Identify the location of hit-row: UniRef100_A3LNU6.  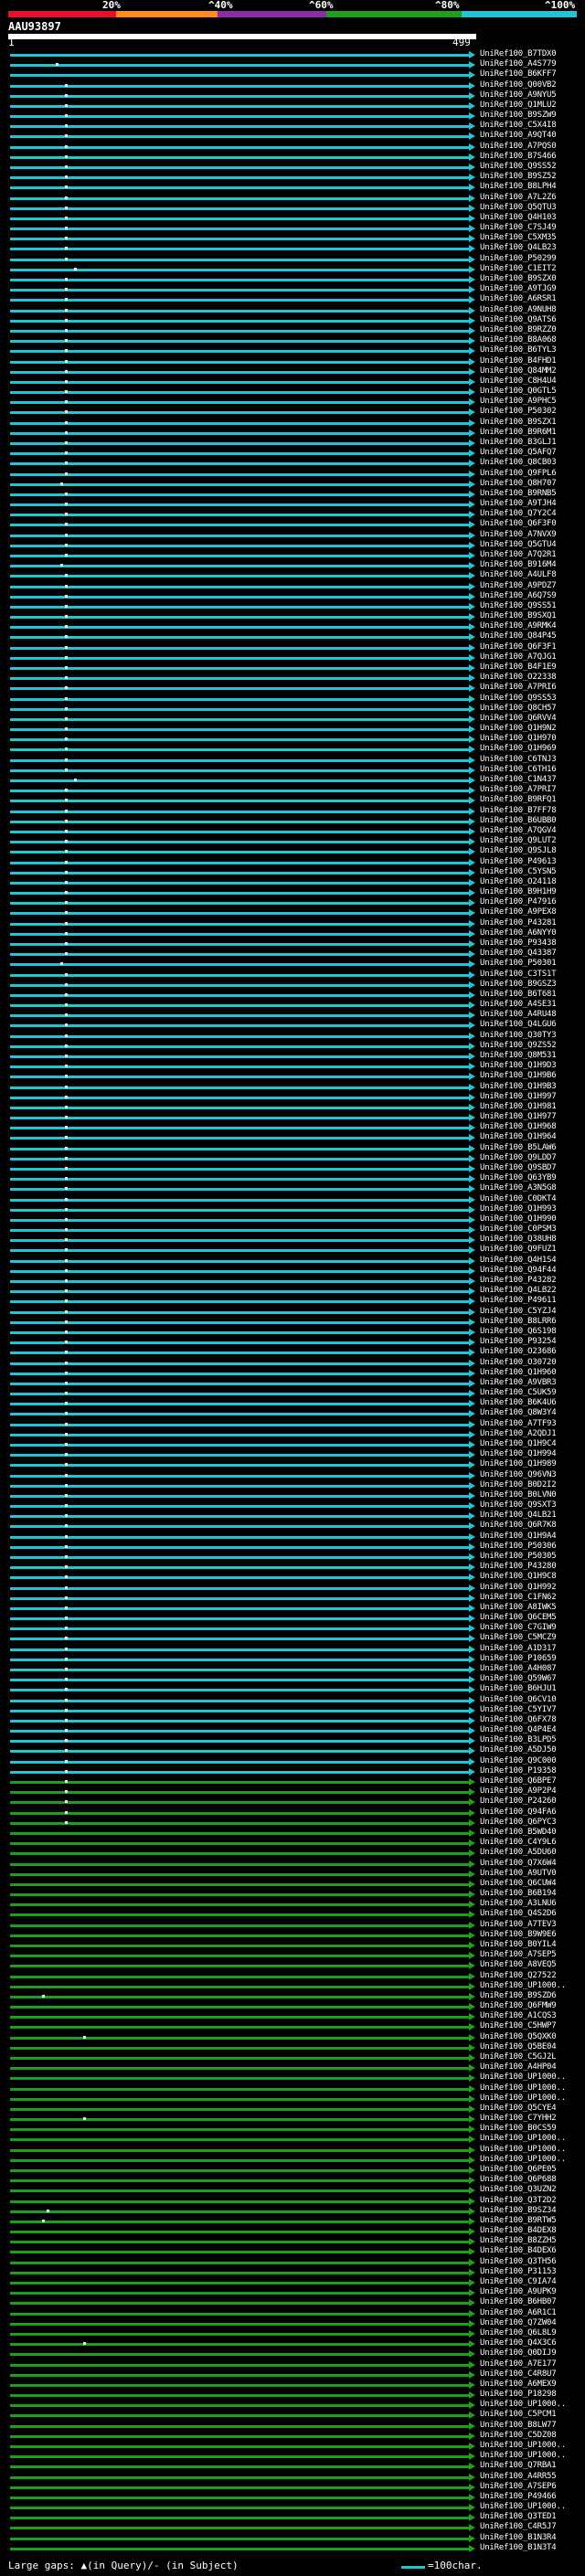
(293, 1904).